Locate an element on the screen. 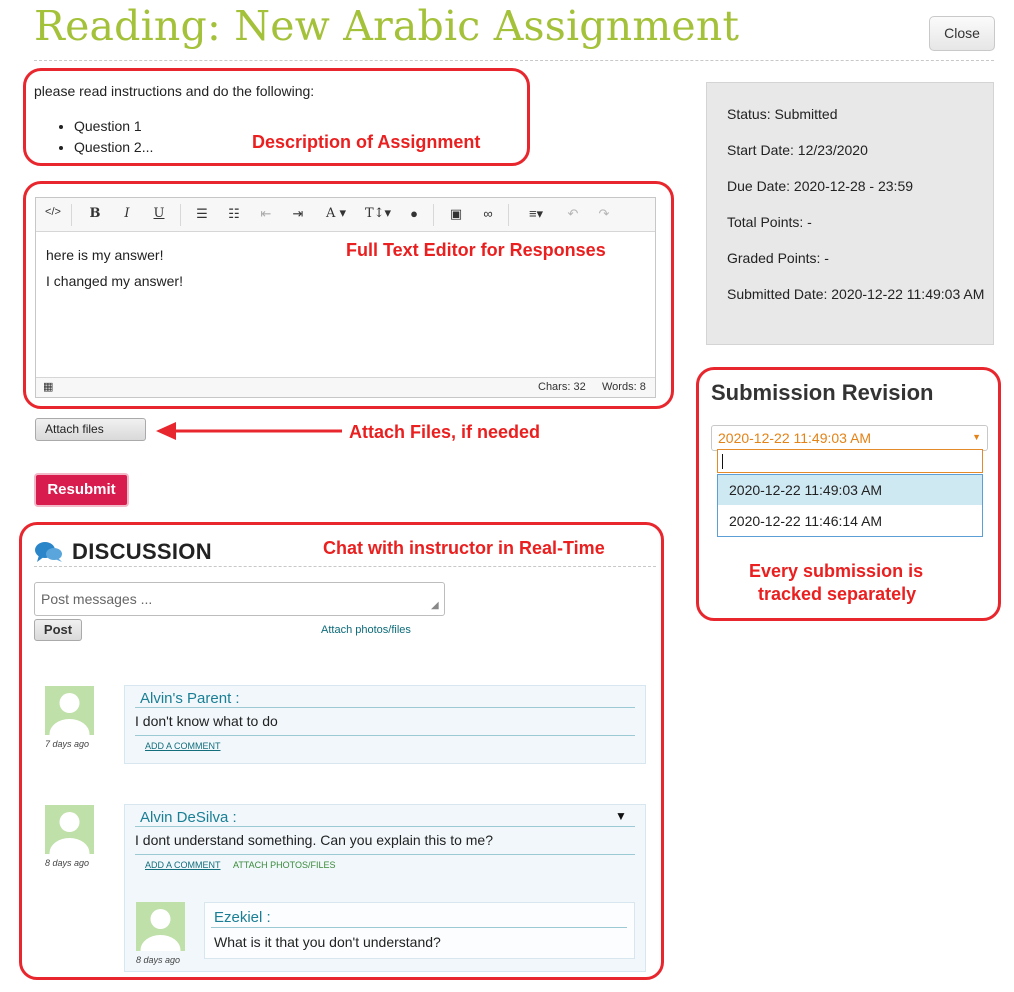  message-author: Alvin's Parent : is located at coordinates (190, 698).